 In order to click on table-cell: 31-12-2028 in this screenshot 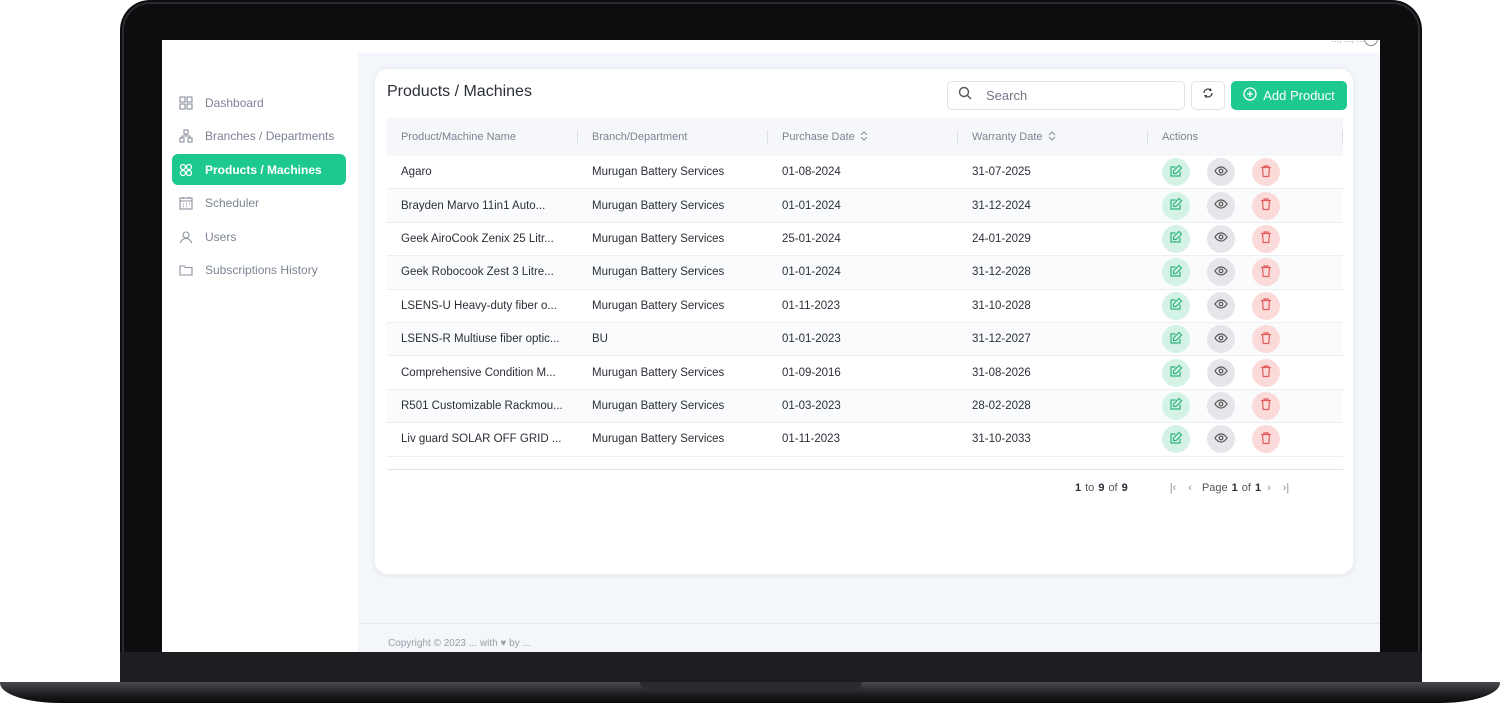, I will do `click(1001, 272)`.